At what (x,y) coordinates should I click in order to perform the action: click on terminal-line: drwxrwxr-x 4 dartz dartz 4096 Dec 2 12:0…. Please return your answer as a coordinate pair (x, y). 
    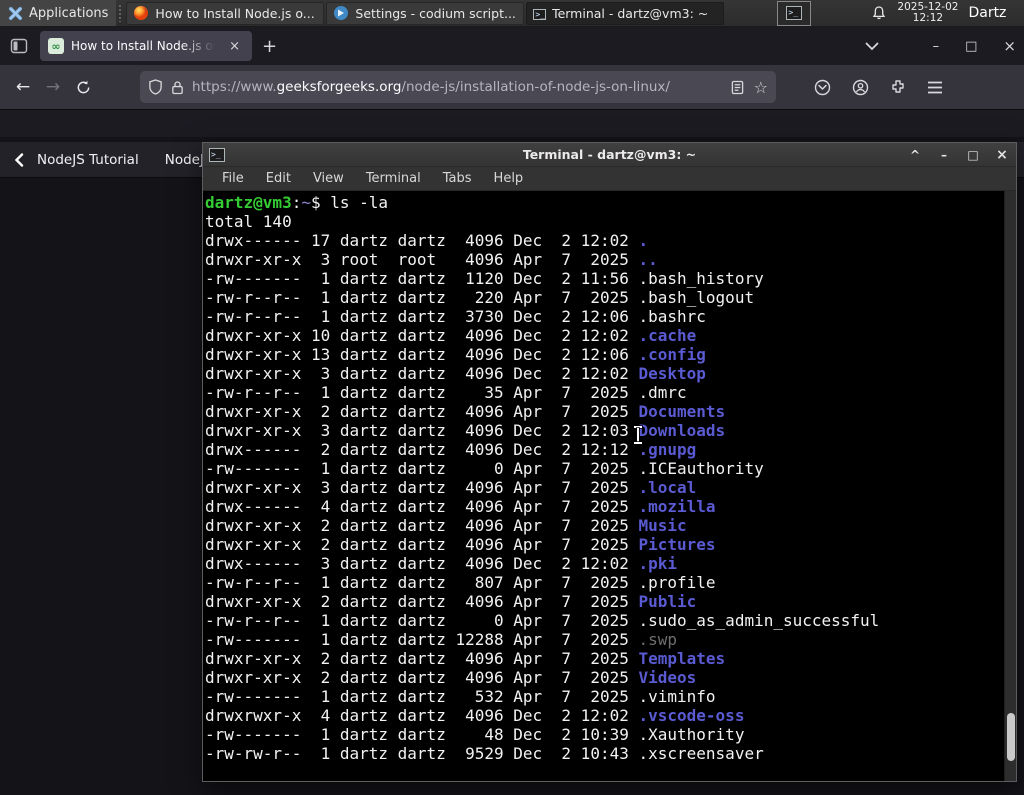
    Looking at the image, I should click on (475, 715).